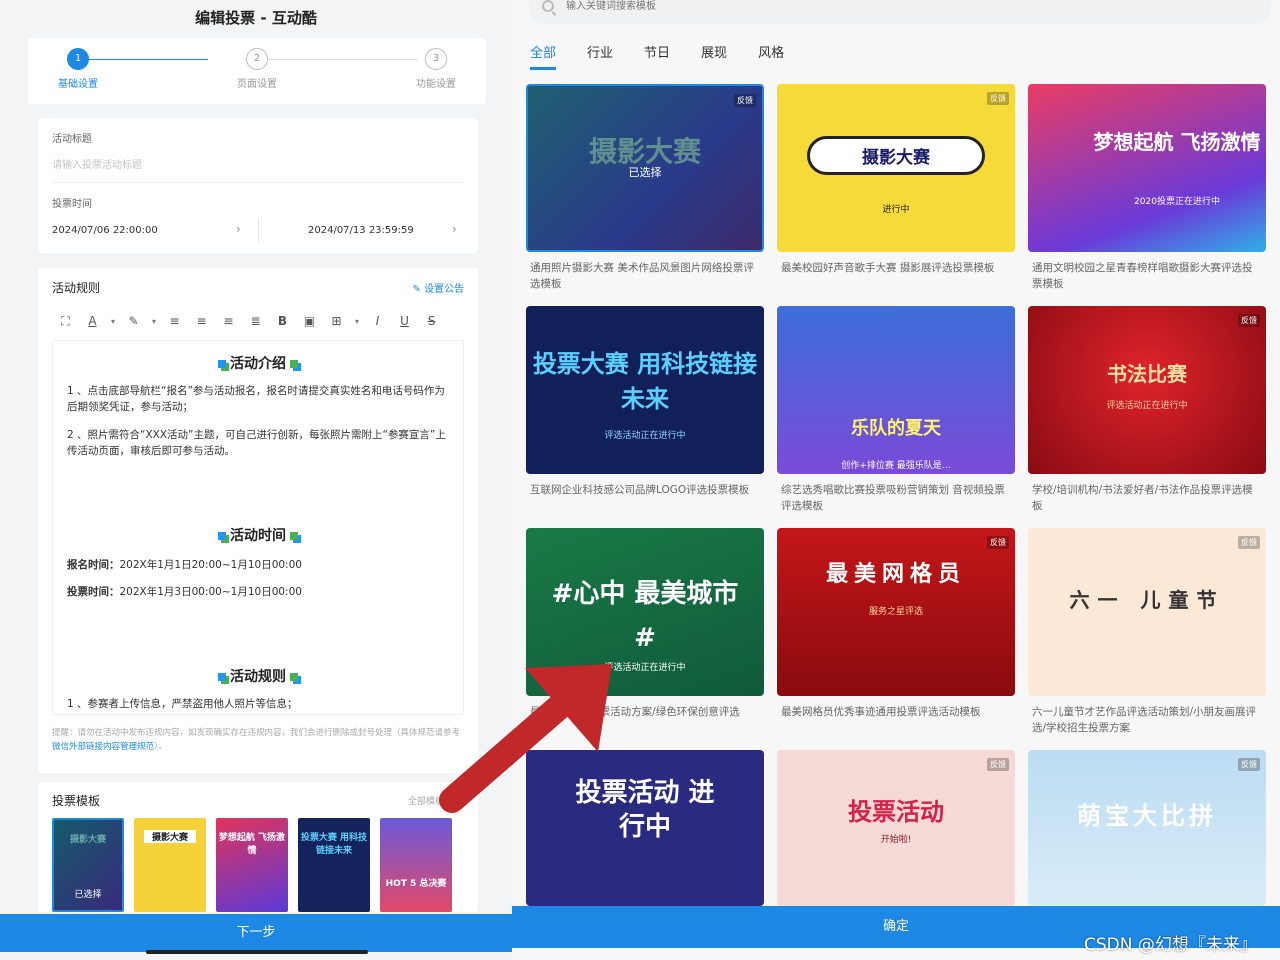 Image resolution: width=1280 pixels, height=960 pixels. Describe the element at coordinates (103, 747) in the screenshot. I see `guideline-link: 微信外部链接内容管理规范` at that location.